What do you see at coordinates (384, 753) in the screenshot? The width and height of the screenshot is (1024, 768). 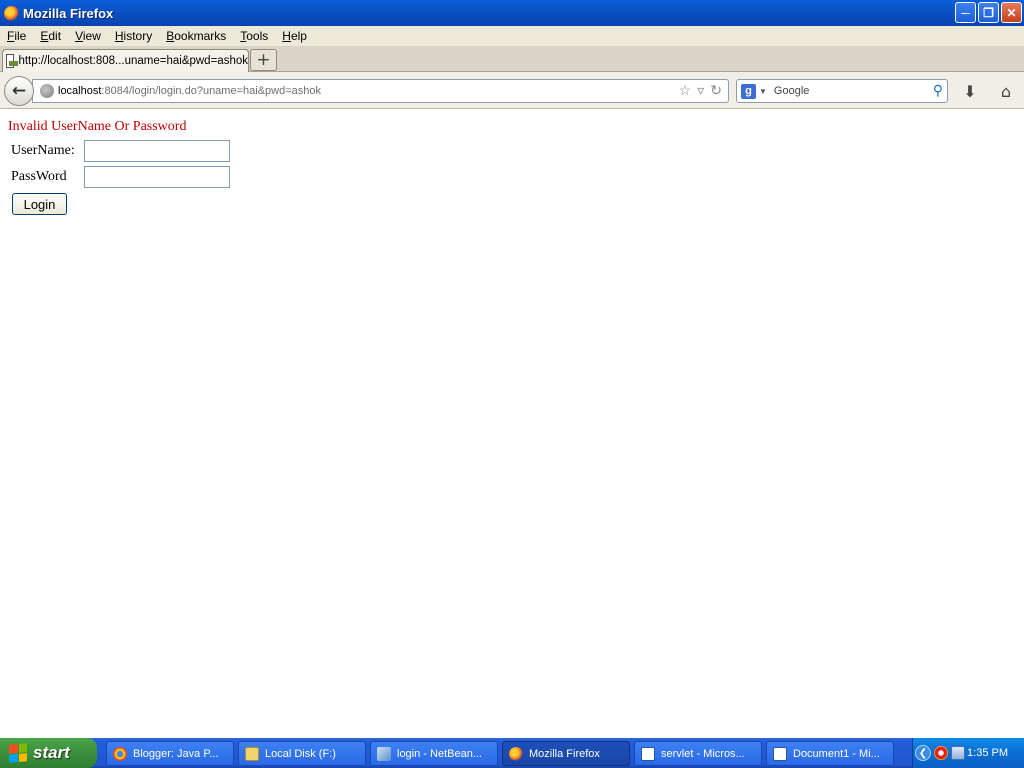 I see `netbeans-icon` at bounding box center [384, 753].